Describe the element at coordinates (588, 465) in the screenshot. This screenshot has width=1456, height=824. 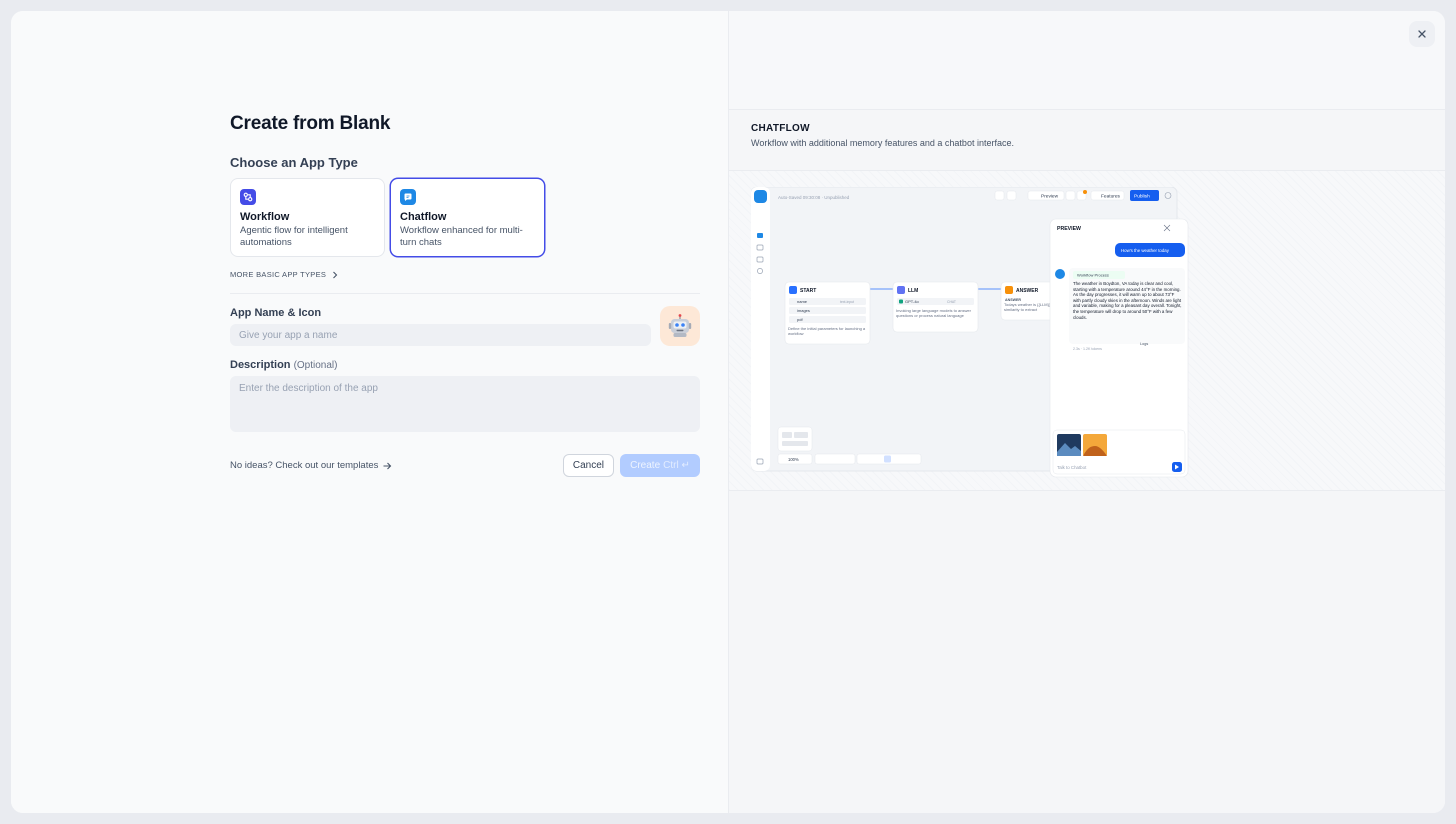
I see `cancel-button: Cancel` at that location.